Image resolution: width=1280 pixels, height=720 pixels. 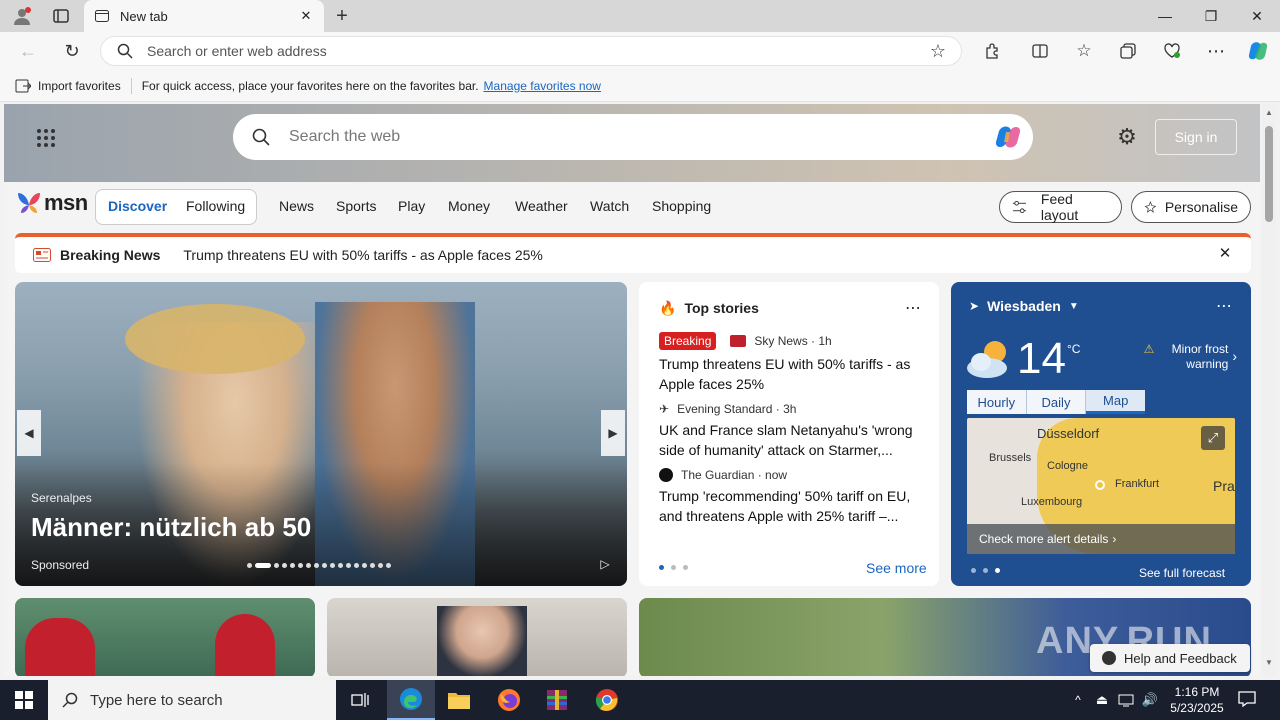 What do you see at coordinates (215, 206) in the screenshot?
I see `tab-following: Following` at bounding box center [215, 206].